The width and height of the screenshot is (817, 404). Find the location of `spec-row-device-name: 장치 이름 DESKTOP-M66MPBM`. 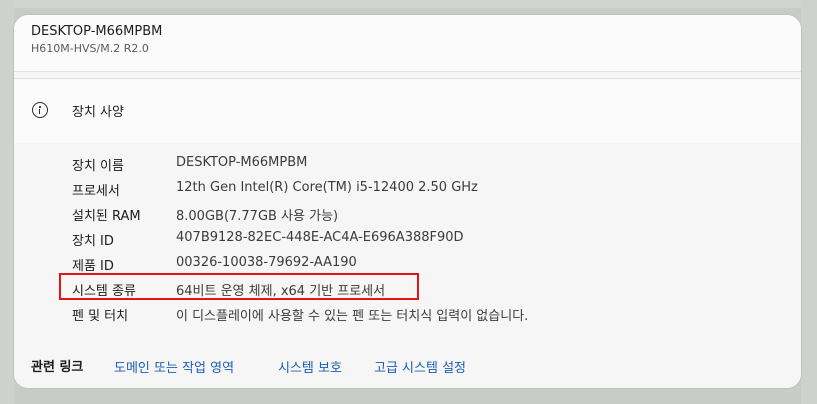

spec-row-device-name: 장치 이름 DESKTOP-M66MPBM is located at coordinates (407, 165).